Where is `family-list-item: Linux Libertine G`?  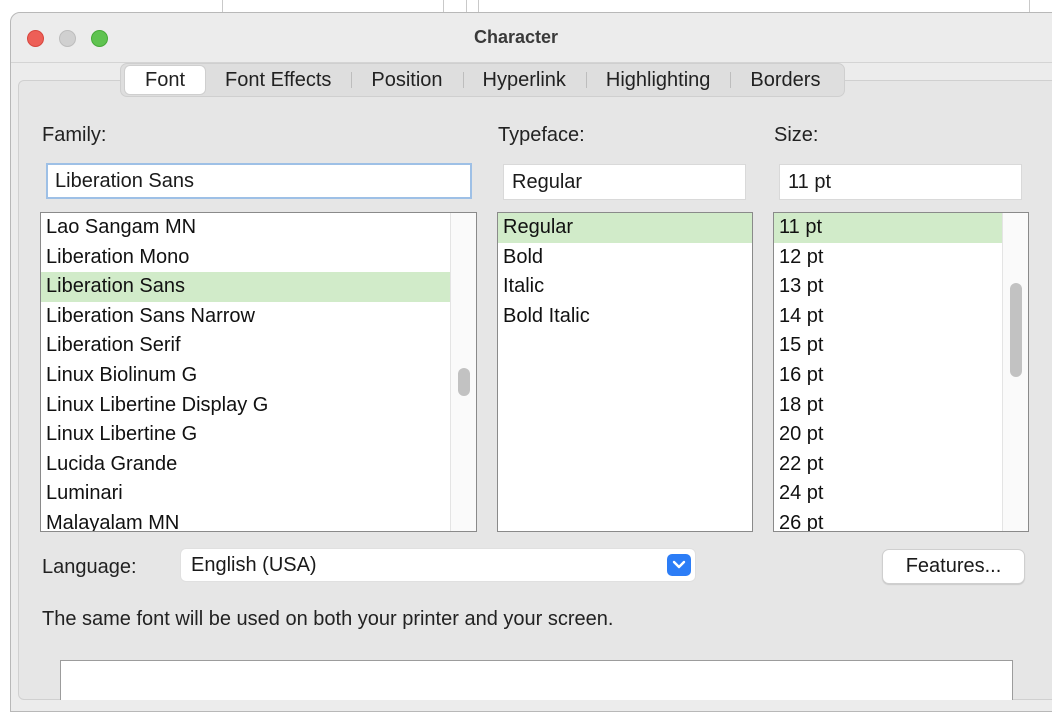 family-list-item: Linux Libertine G is located at coordinates (258, 435).